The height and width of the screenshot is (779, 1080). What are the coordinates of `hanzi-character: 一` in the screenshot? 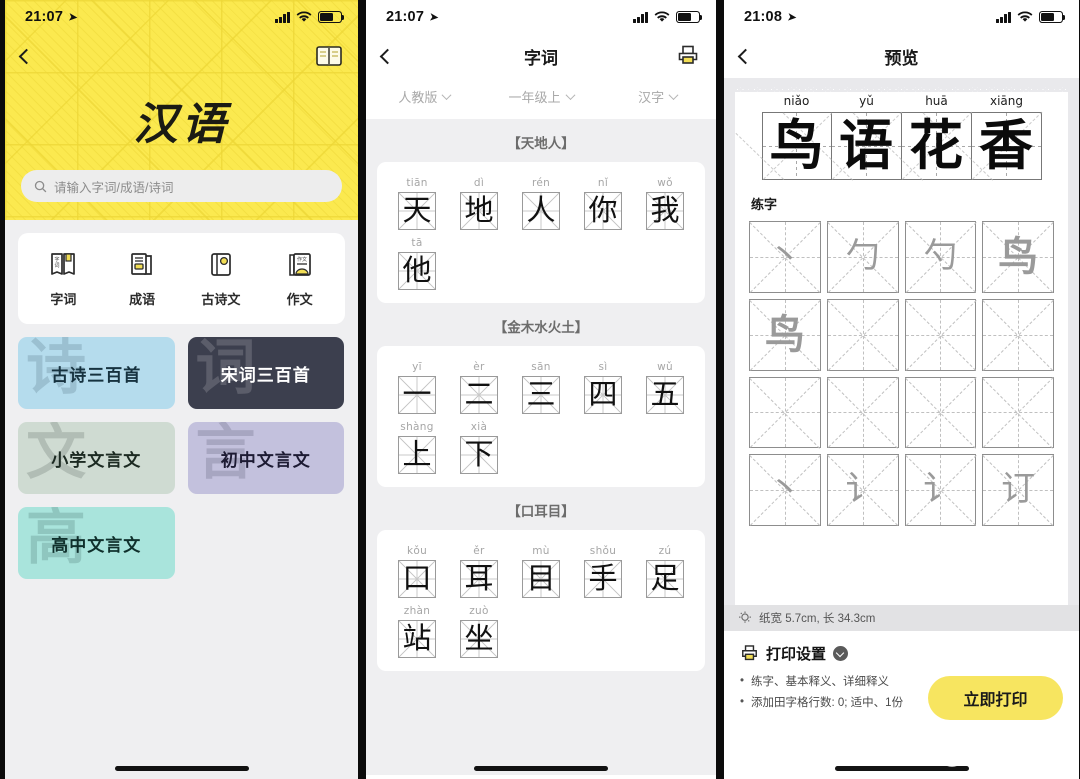 It's located at (417, 394).